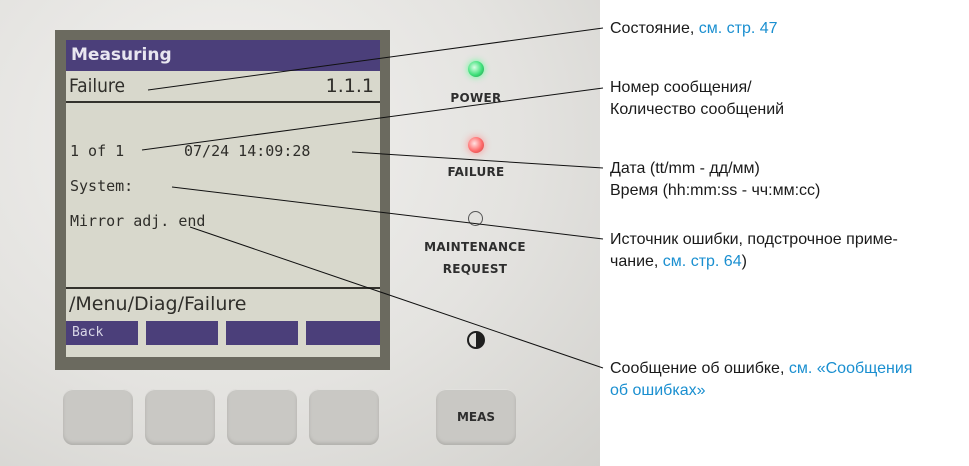  What do you see at coordinates (715, 190) in the screenshot?
I see `callout-time-line: Время (hh:mm:ss - чч:мм:сс)` at bounding box center [715, 190].